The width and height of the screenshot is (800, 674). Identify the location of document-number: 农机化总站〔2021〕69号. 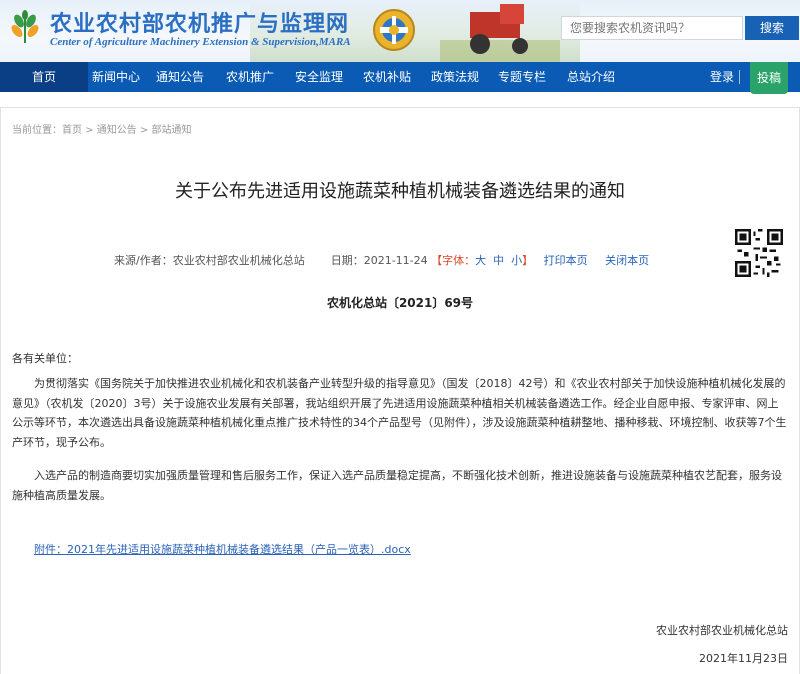
(400, 303).